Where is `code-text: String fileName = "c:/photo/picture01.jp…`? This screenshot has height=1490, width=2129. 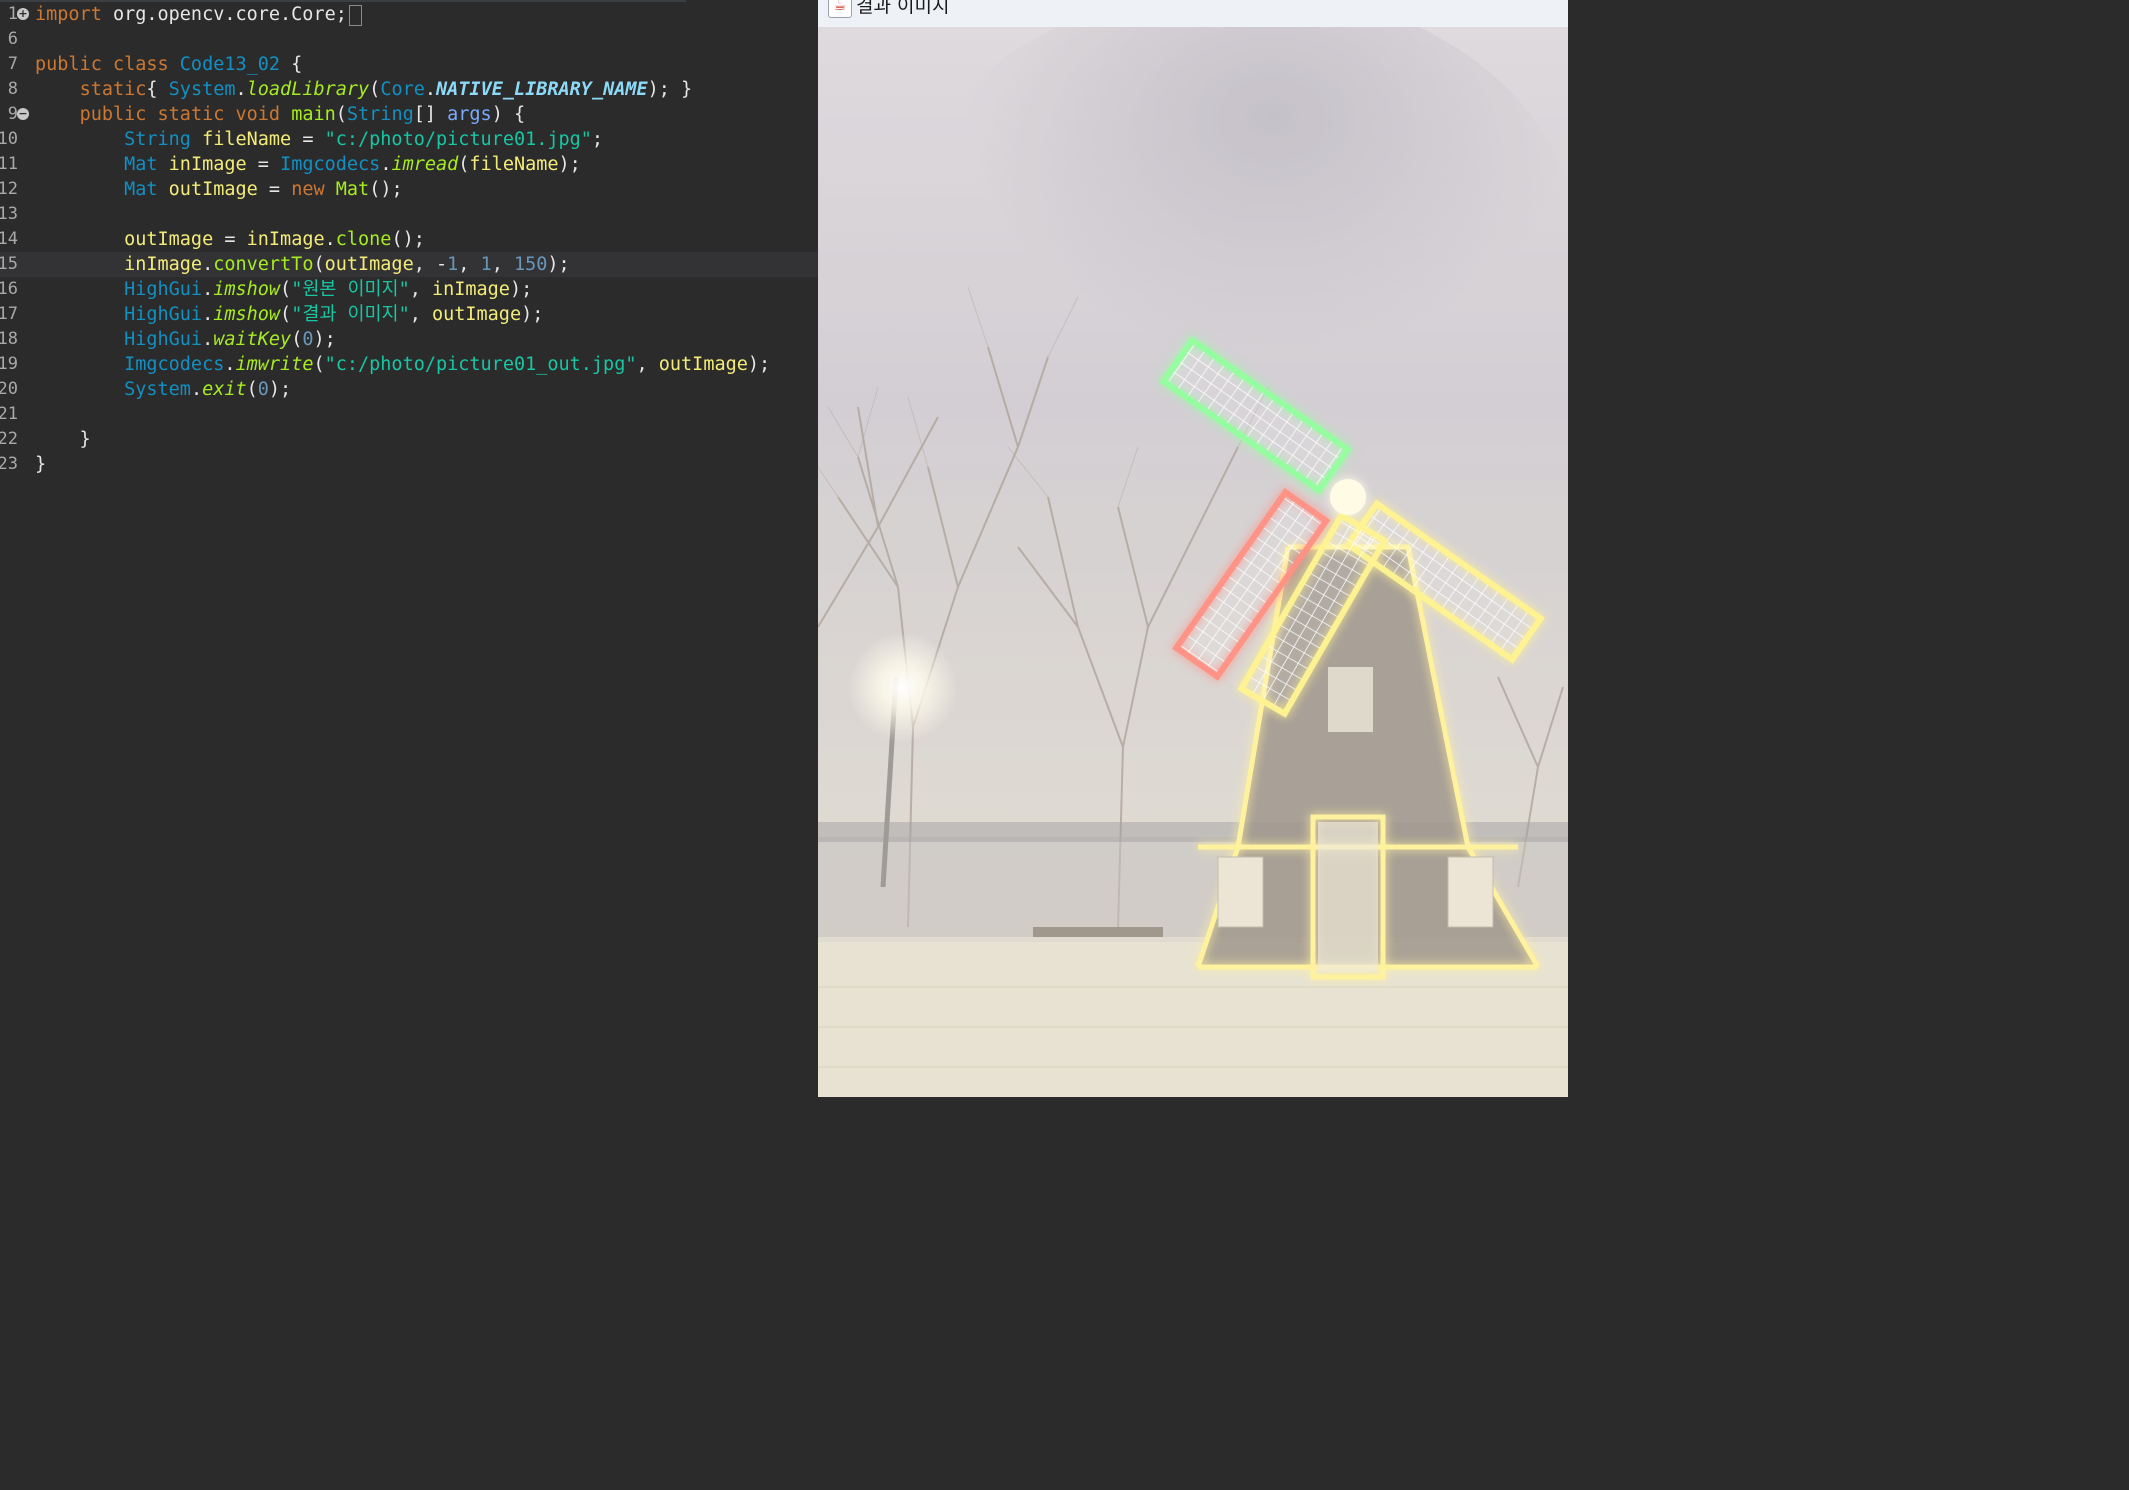 code-text: String fileName = "c:/photo/picture01.jp… is located at coordinates (319, 139).